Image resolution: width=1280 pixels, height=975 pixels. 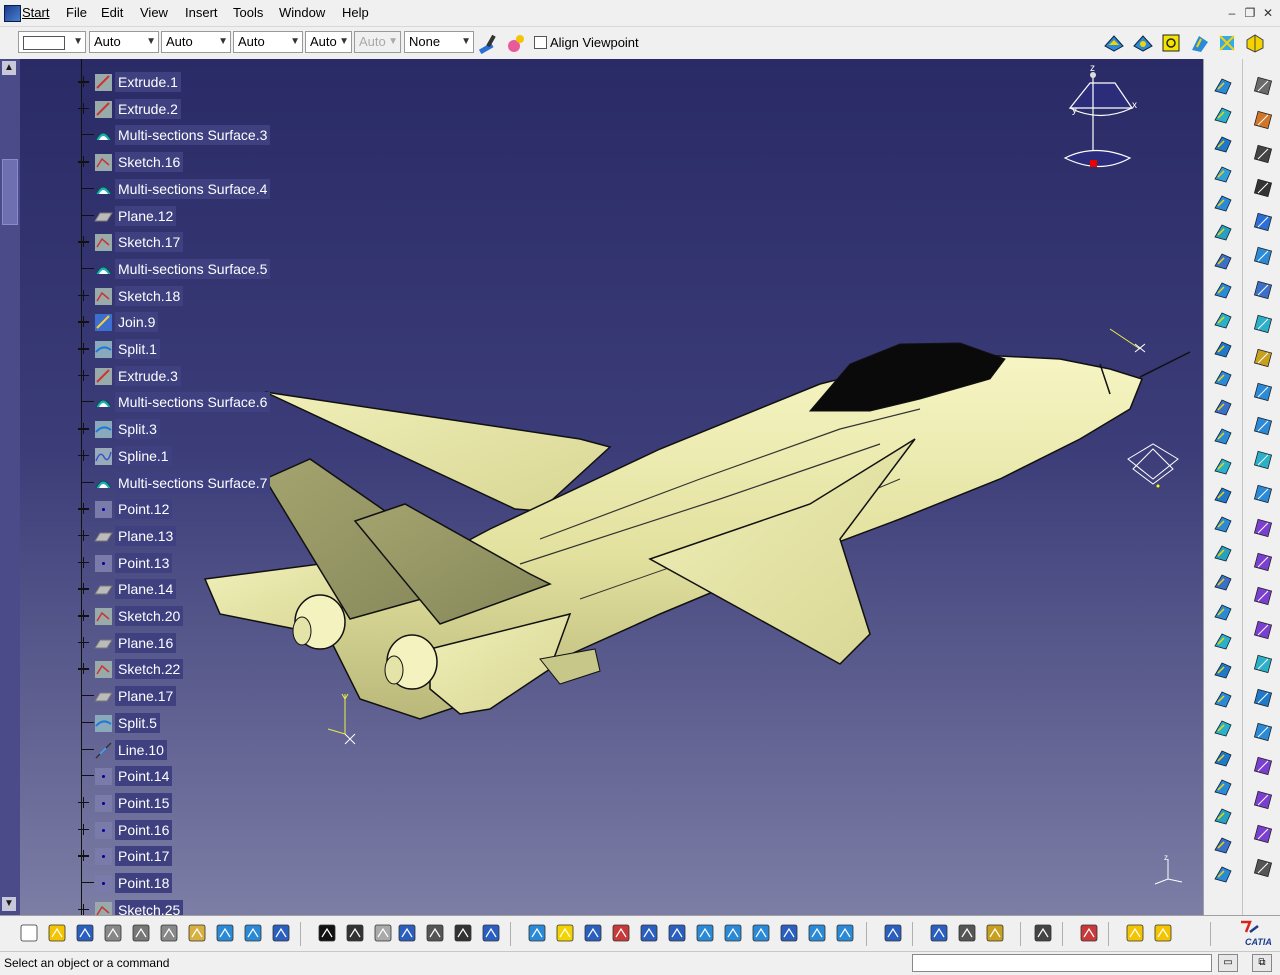 What do you see at coordinates (302, 13) in the screenshot?
I see `menu-window: Window` at bounding box center [302, 13].